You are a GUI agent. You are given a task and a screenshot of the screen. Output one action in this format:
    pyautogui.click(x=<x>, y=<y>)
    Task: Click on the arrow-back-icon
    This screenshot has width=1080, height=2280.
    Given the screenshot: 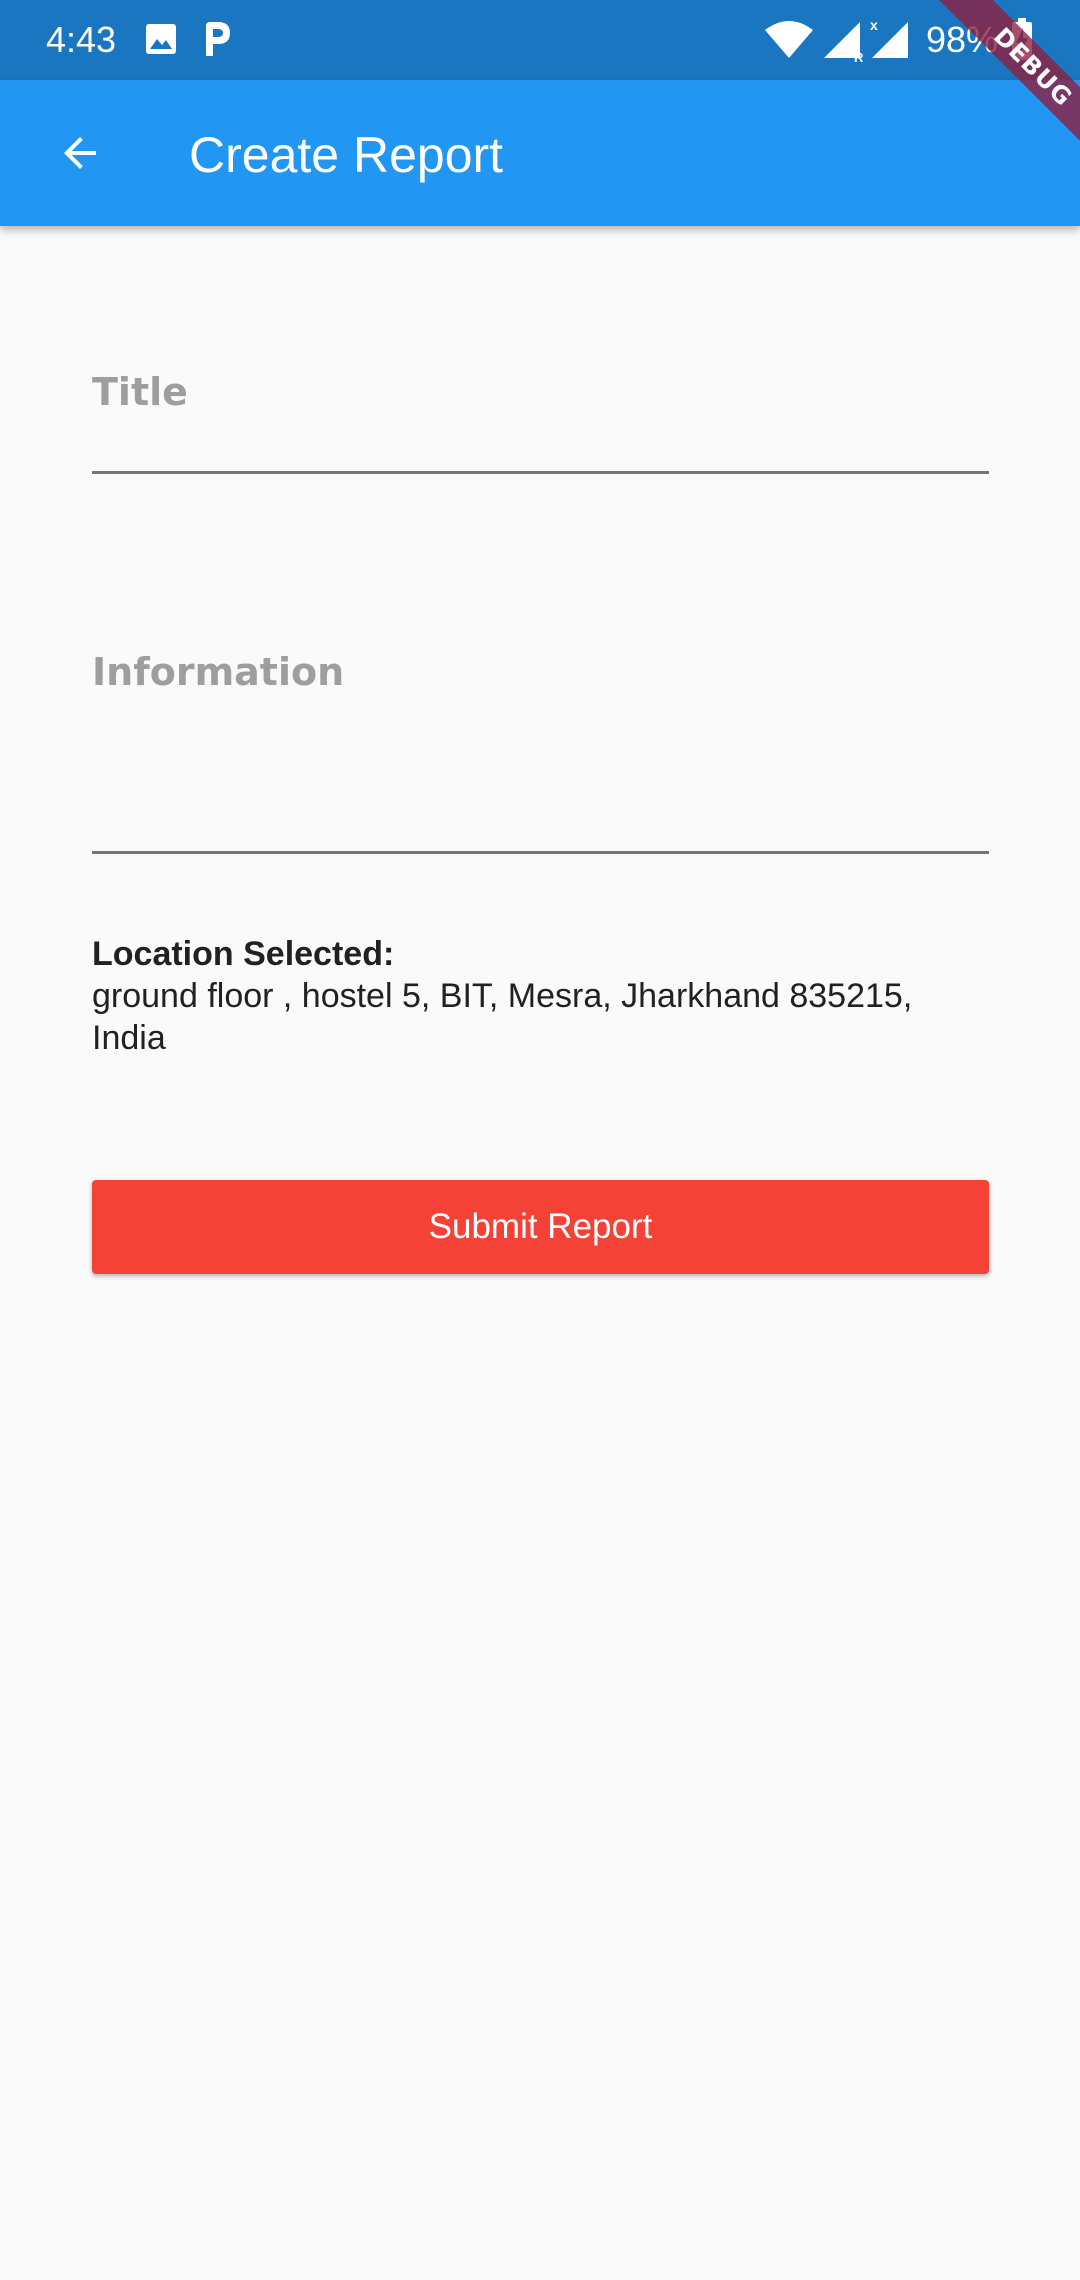 What is the action you would take?
    pyautogui.click(x=80, y=153)
    